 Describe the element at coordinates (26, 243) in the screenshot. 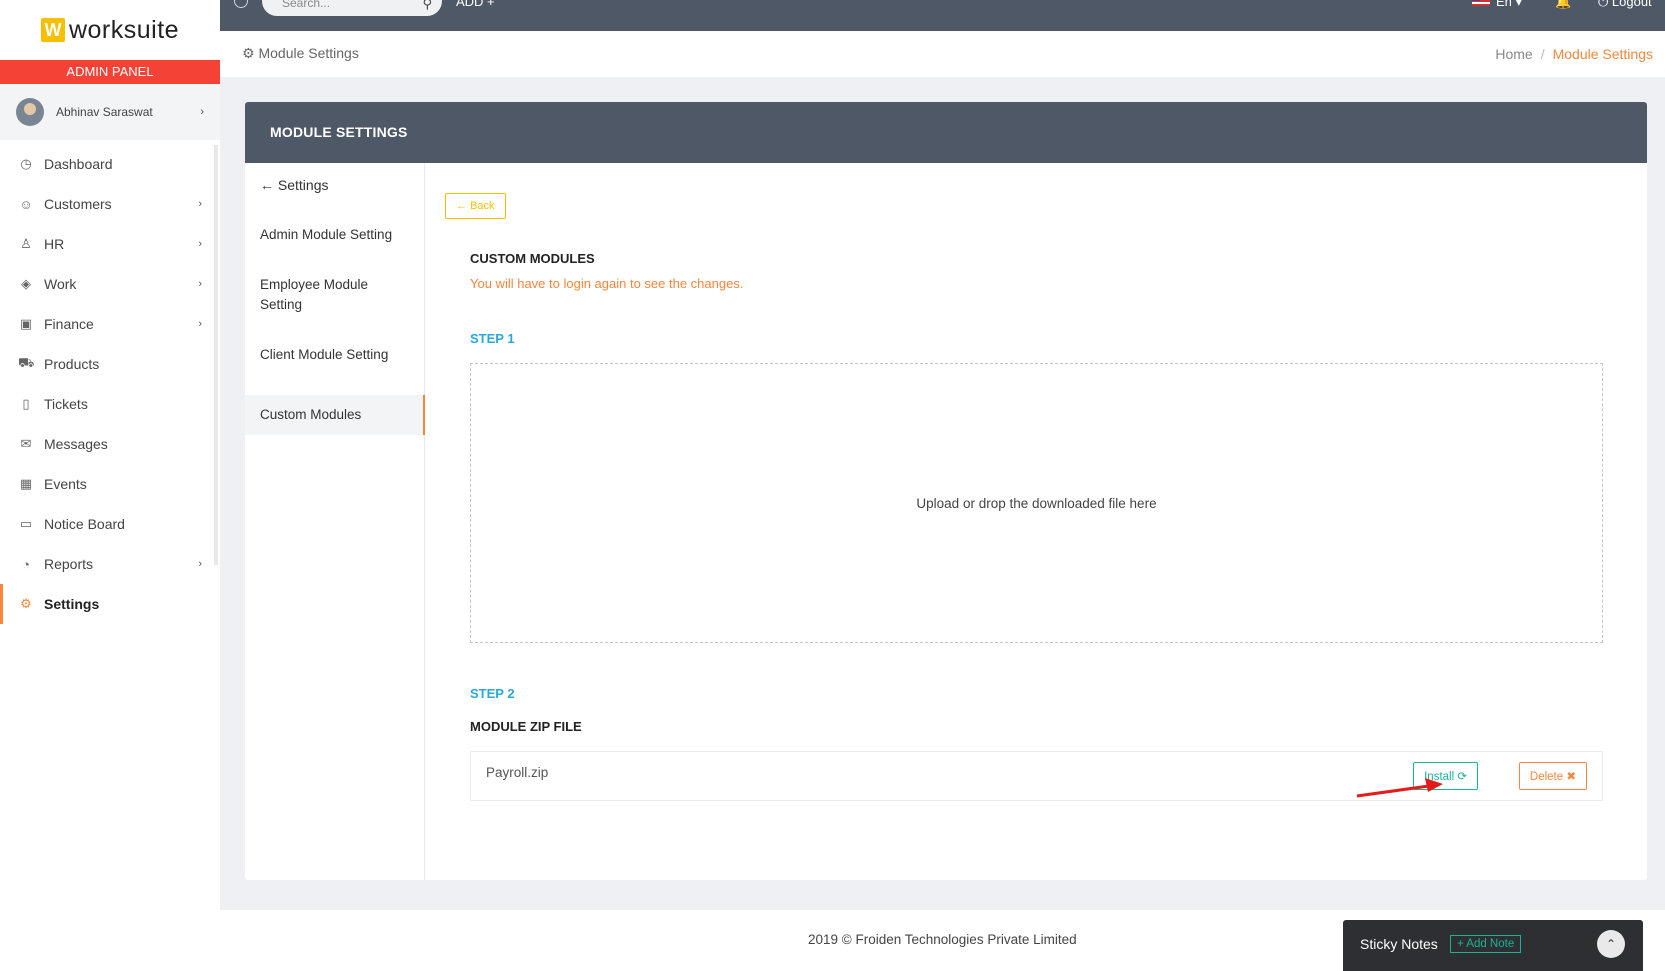

I see `hr-icon: ♙` at that location.